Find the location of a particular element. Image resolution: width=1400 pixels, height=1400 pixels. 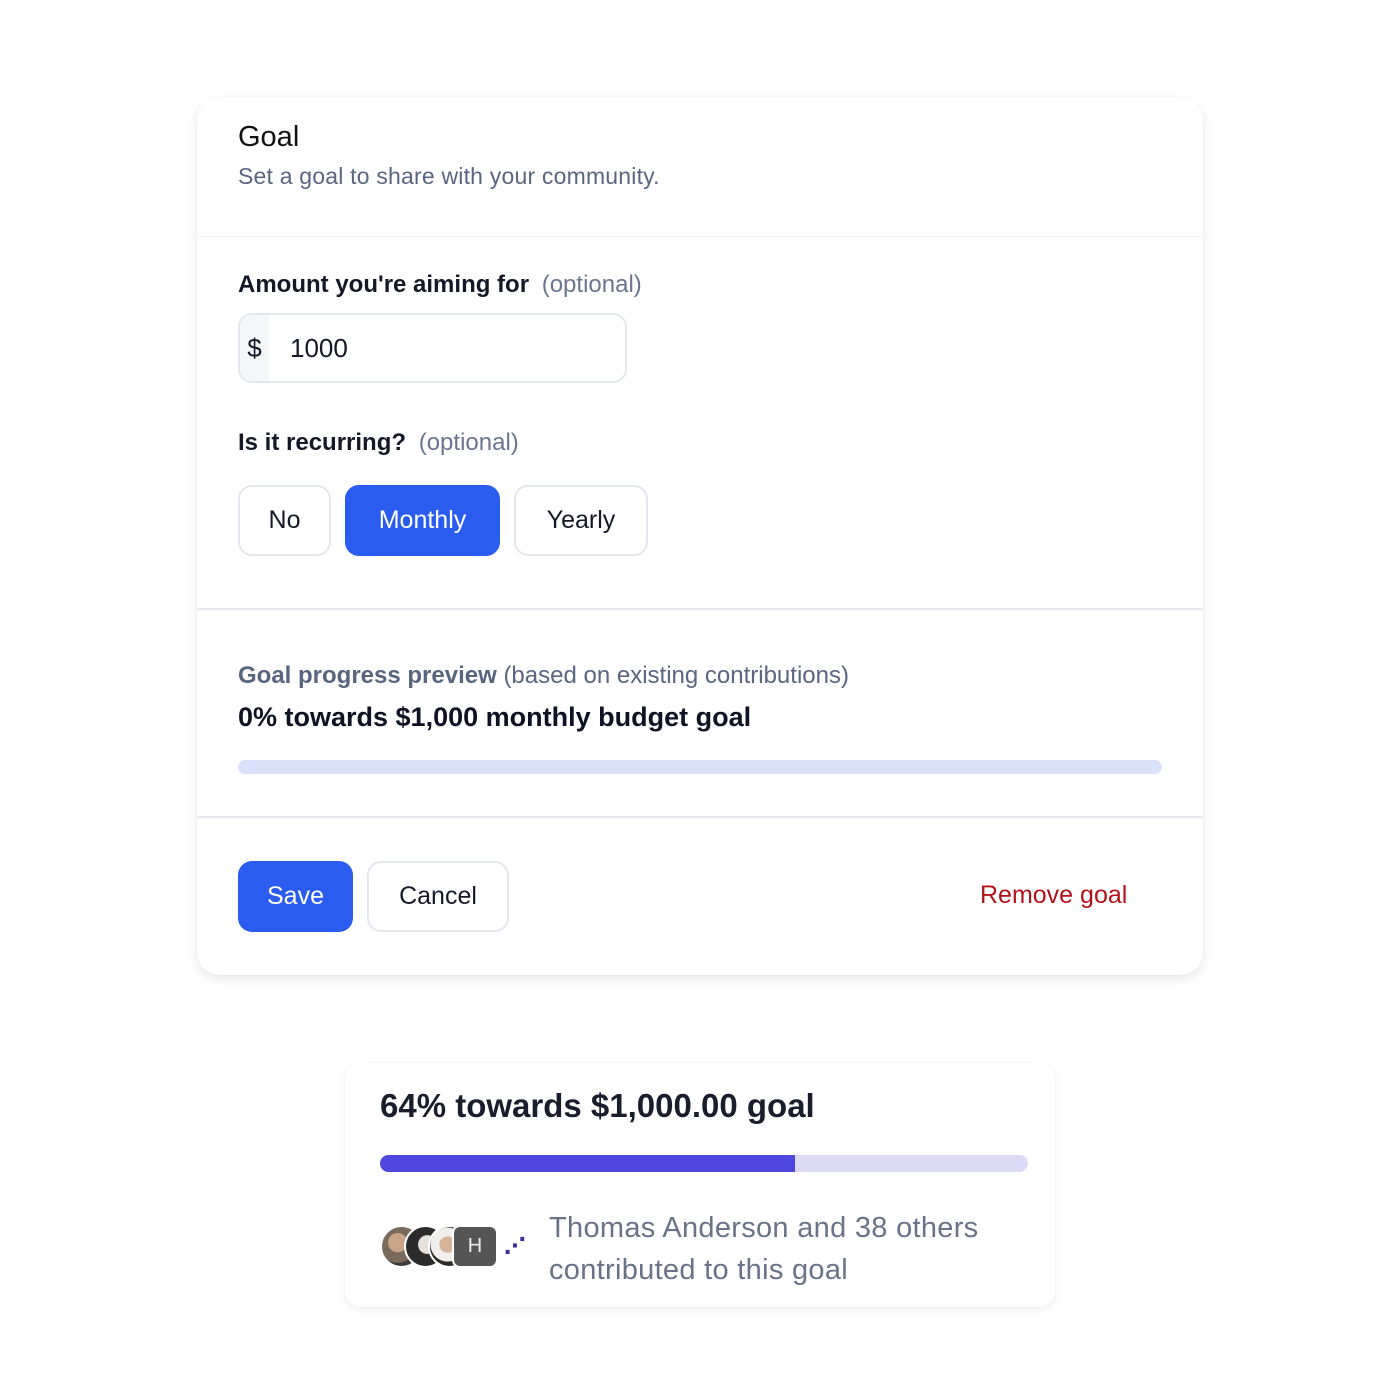

cancel-button: Cancel is located at coordinates (438, 896).